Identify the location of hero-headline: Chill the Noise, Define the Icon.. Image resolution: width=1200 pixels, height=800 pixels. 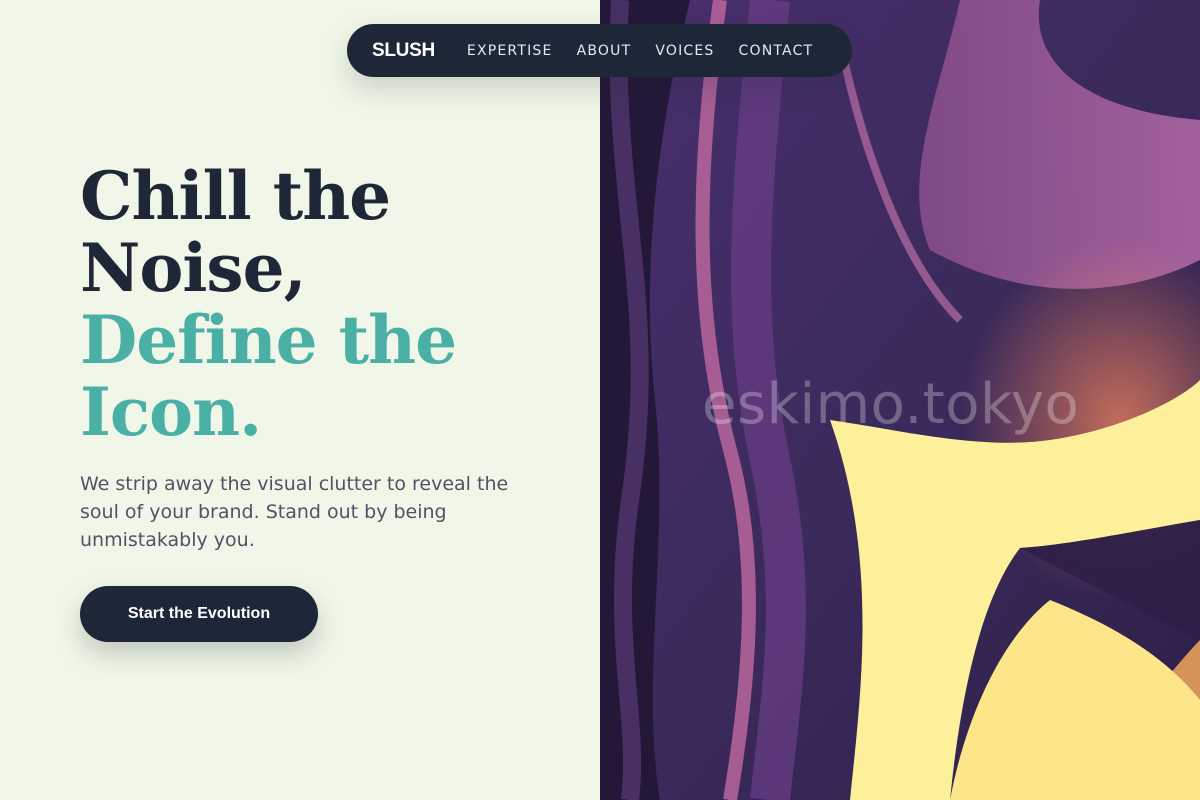
(268, 304).